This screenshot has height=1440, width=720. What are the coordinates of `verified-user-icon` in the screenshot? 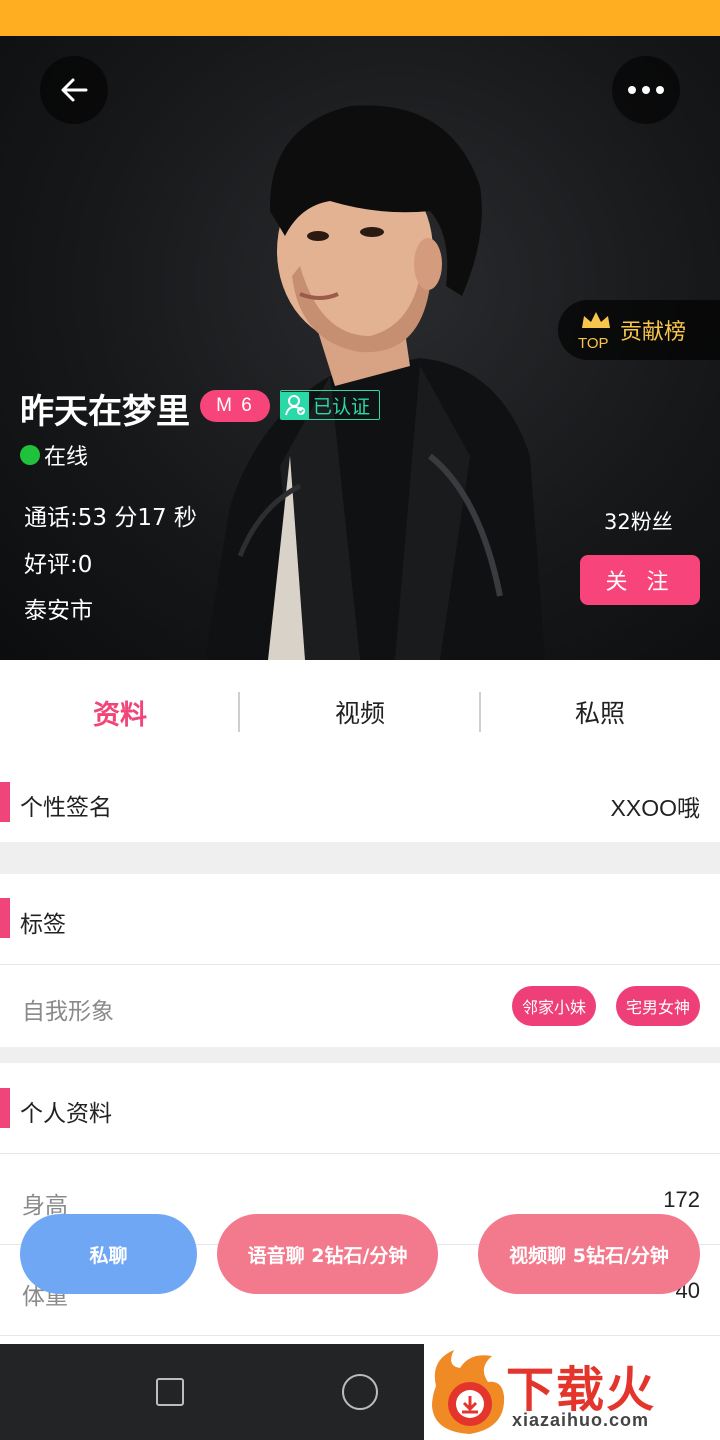 It's located at (295, 405).